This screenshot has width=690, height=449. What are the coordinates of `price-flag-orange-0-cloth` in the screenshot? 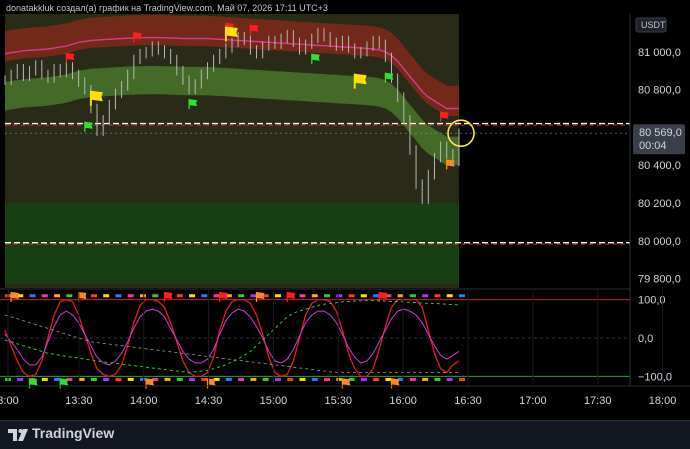 It's located at (450, 163).